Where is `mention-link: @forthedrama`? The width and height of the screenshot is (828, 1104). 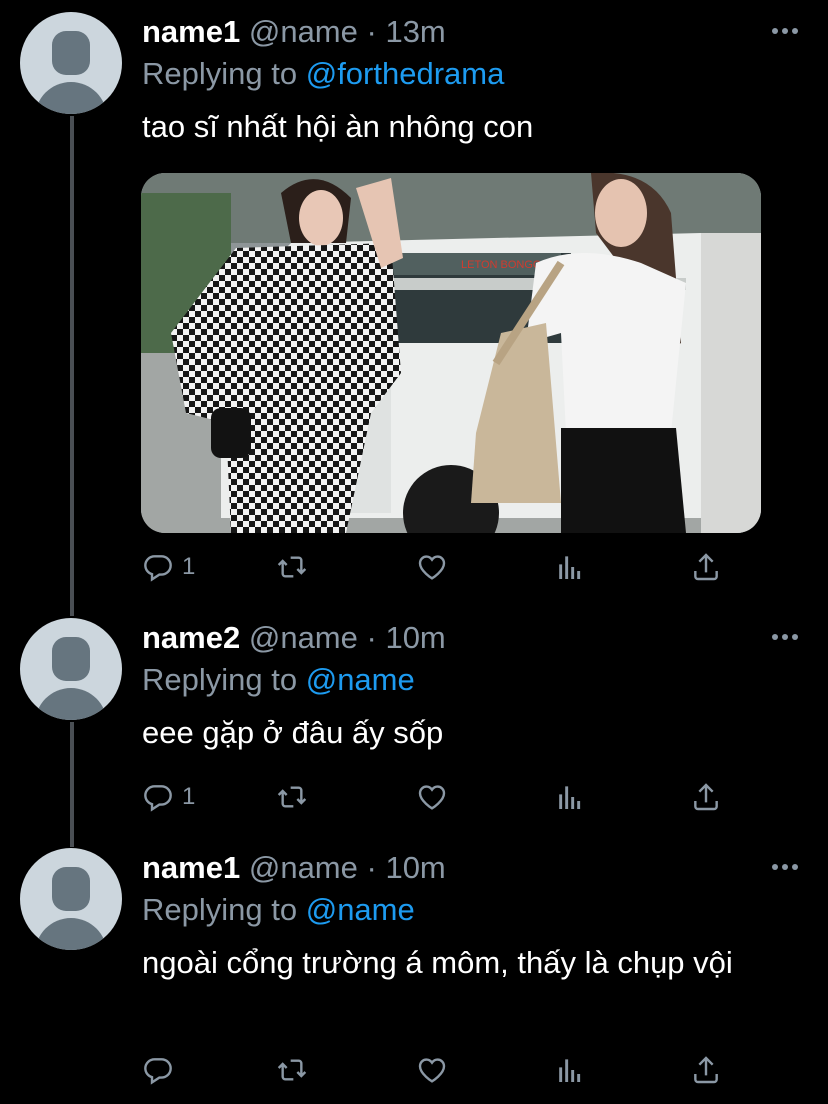
mention-link: @forthedrama is located at coordinates (405, 73).